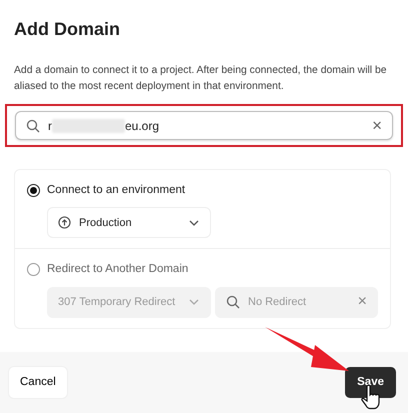  Describe the element at coordinates (38, 383) in the screenshot. I see `cancel-button: Cancel` at that location.